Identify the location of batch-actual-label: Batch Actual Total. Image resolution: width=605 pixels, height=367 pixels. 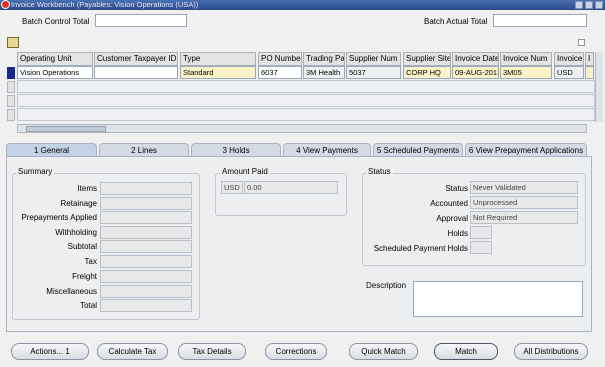
(456, 21).